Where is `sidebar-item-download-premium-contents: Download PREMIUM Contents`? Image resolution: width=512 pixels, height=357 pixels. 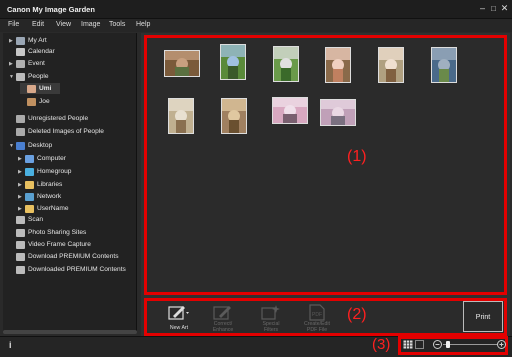 sidebar-item-download-premium-contents: Download PREMIUM Contents is located at coordinates (64, 256).